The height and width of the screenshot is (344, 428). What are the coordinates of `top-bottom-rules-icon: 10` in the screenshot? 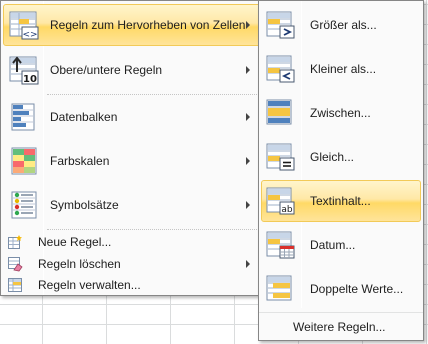 It's located at (24, 70).